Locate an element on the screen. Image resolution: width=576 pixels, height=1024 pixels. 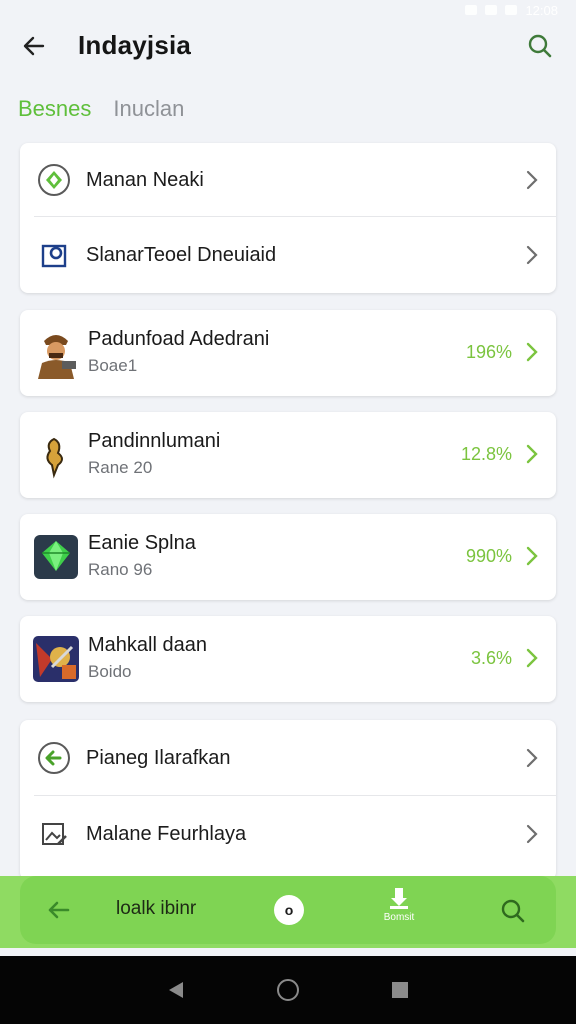
diamond-circle-icon is located at coordinates (54, 180).